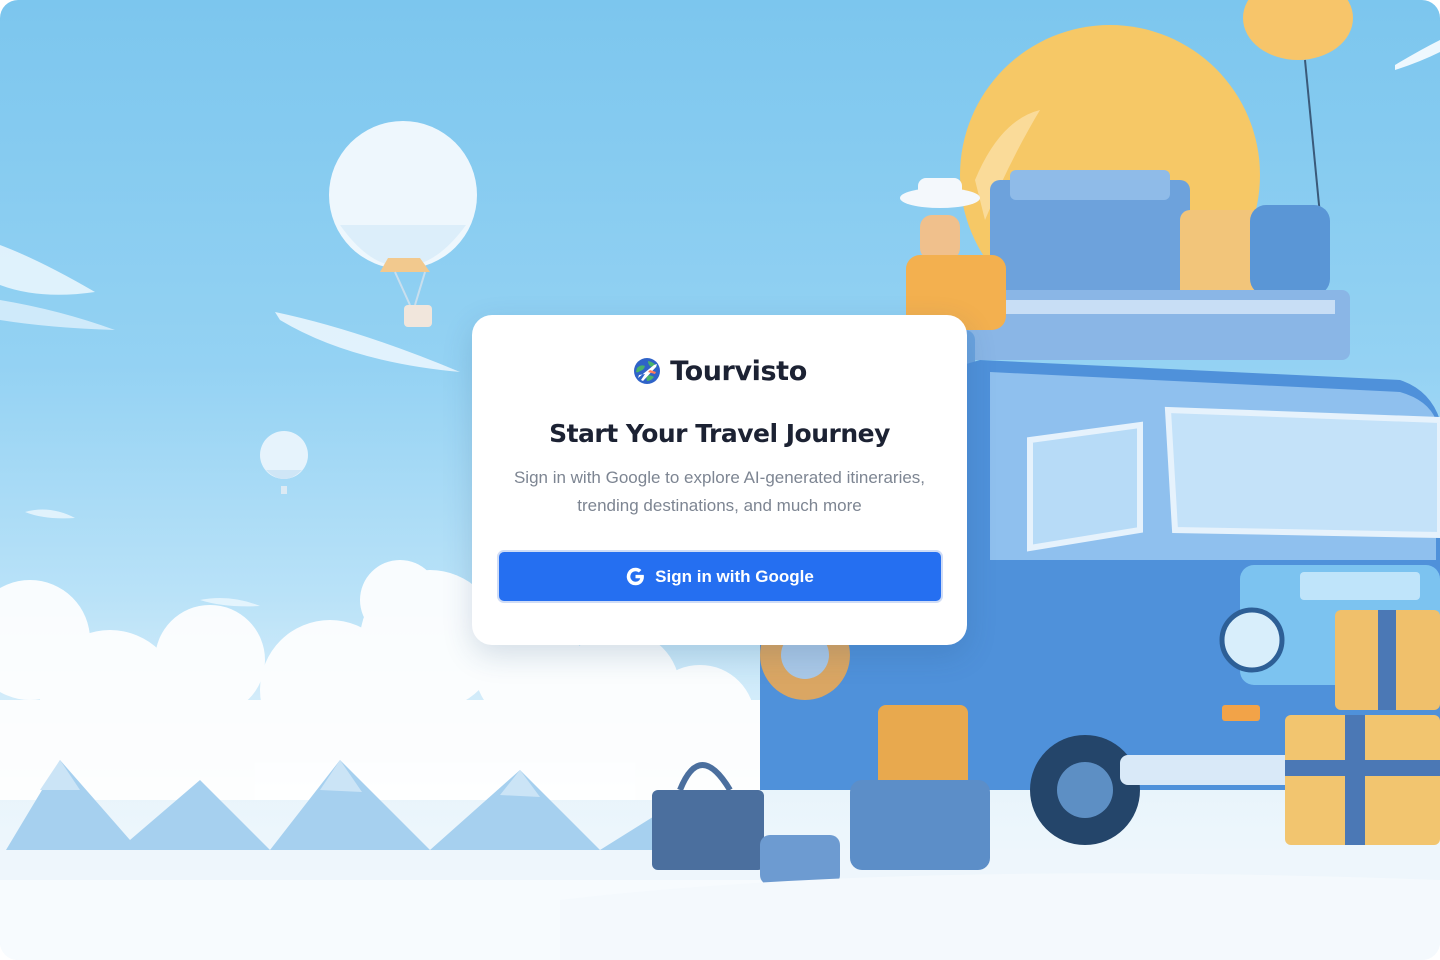 Image resolution: width=1440 pixels, height=960 pixels. Describe the element at coordinates (738, 371) in the screenshot. I see `brand-name: Tourvisto` at that location.